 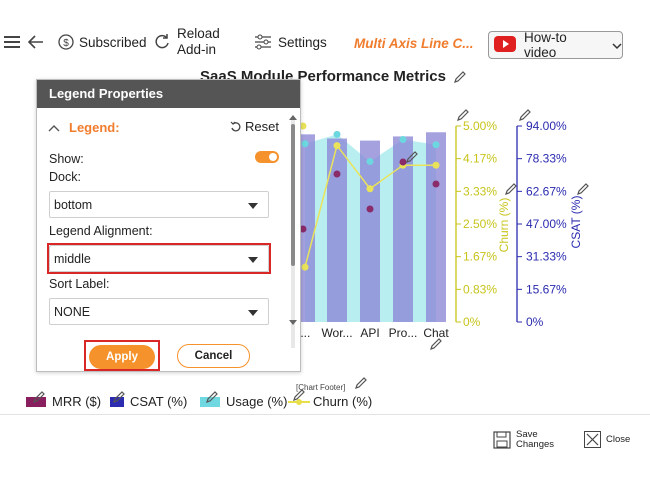 What do you see at coordinates (66, 159) in the screenshot?
I see `show-label: Show:` at bounding box center [66, 159].